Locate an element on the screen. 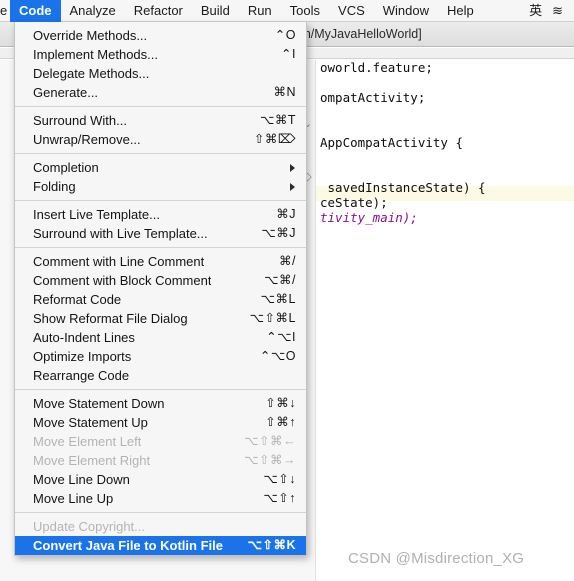  menu-item-shortcut: ⌃O is located at coordinates (285, 35).